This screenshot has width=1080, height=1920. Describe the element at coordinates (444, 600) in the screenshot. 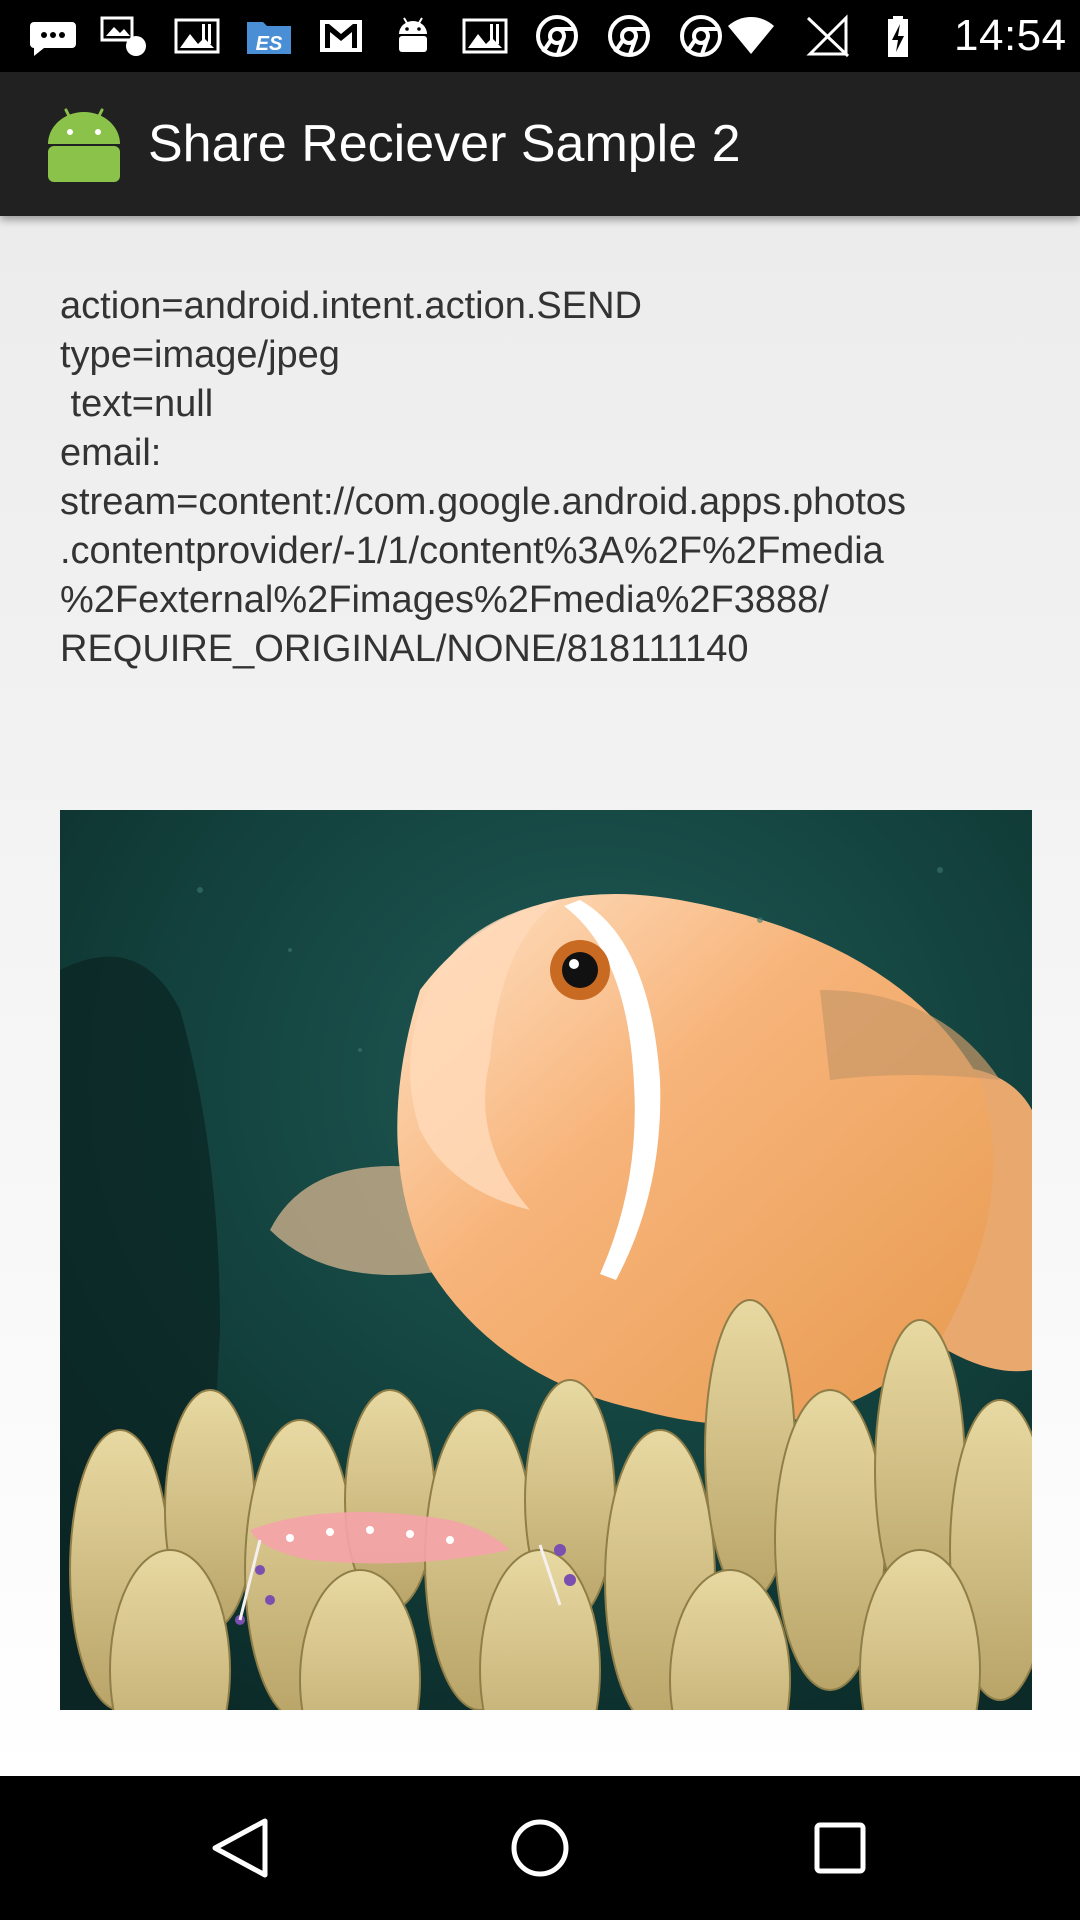

I see `intent-line: %2Fexternal%2Fimages%2Fmedia%2F3888/` at that location.